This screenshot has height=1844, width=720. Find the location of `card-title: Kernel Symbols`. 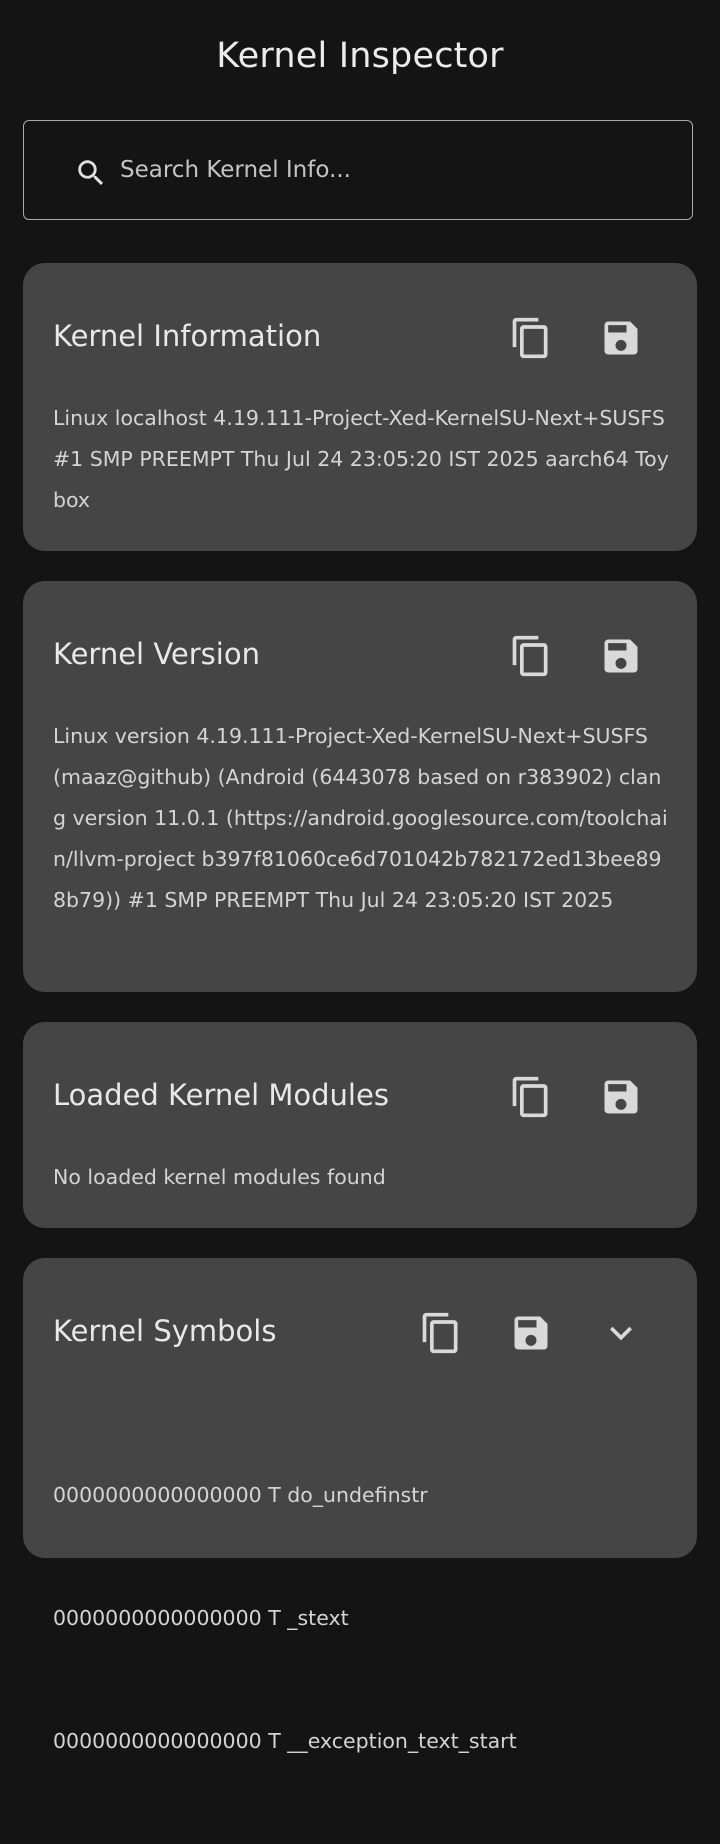

card-title: Kernel Symbols is located at coordinates (165, 1331).